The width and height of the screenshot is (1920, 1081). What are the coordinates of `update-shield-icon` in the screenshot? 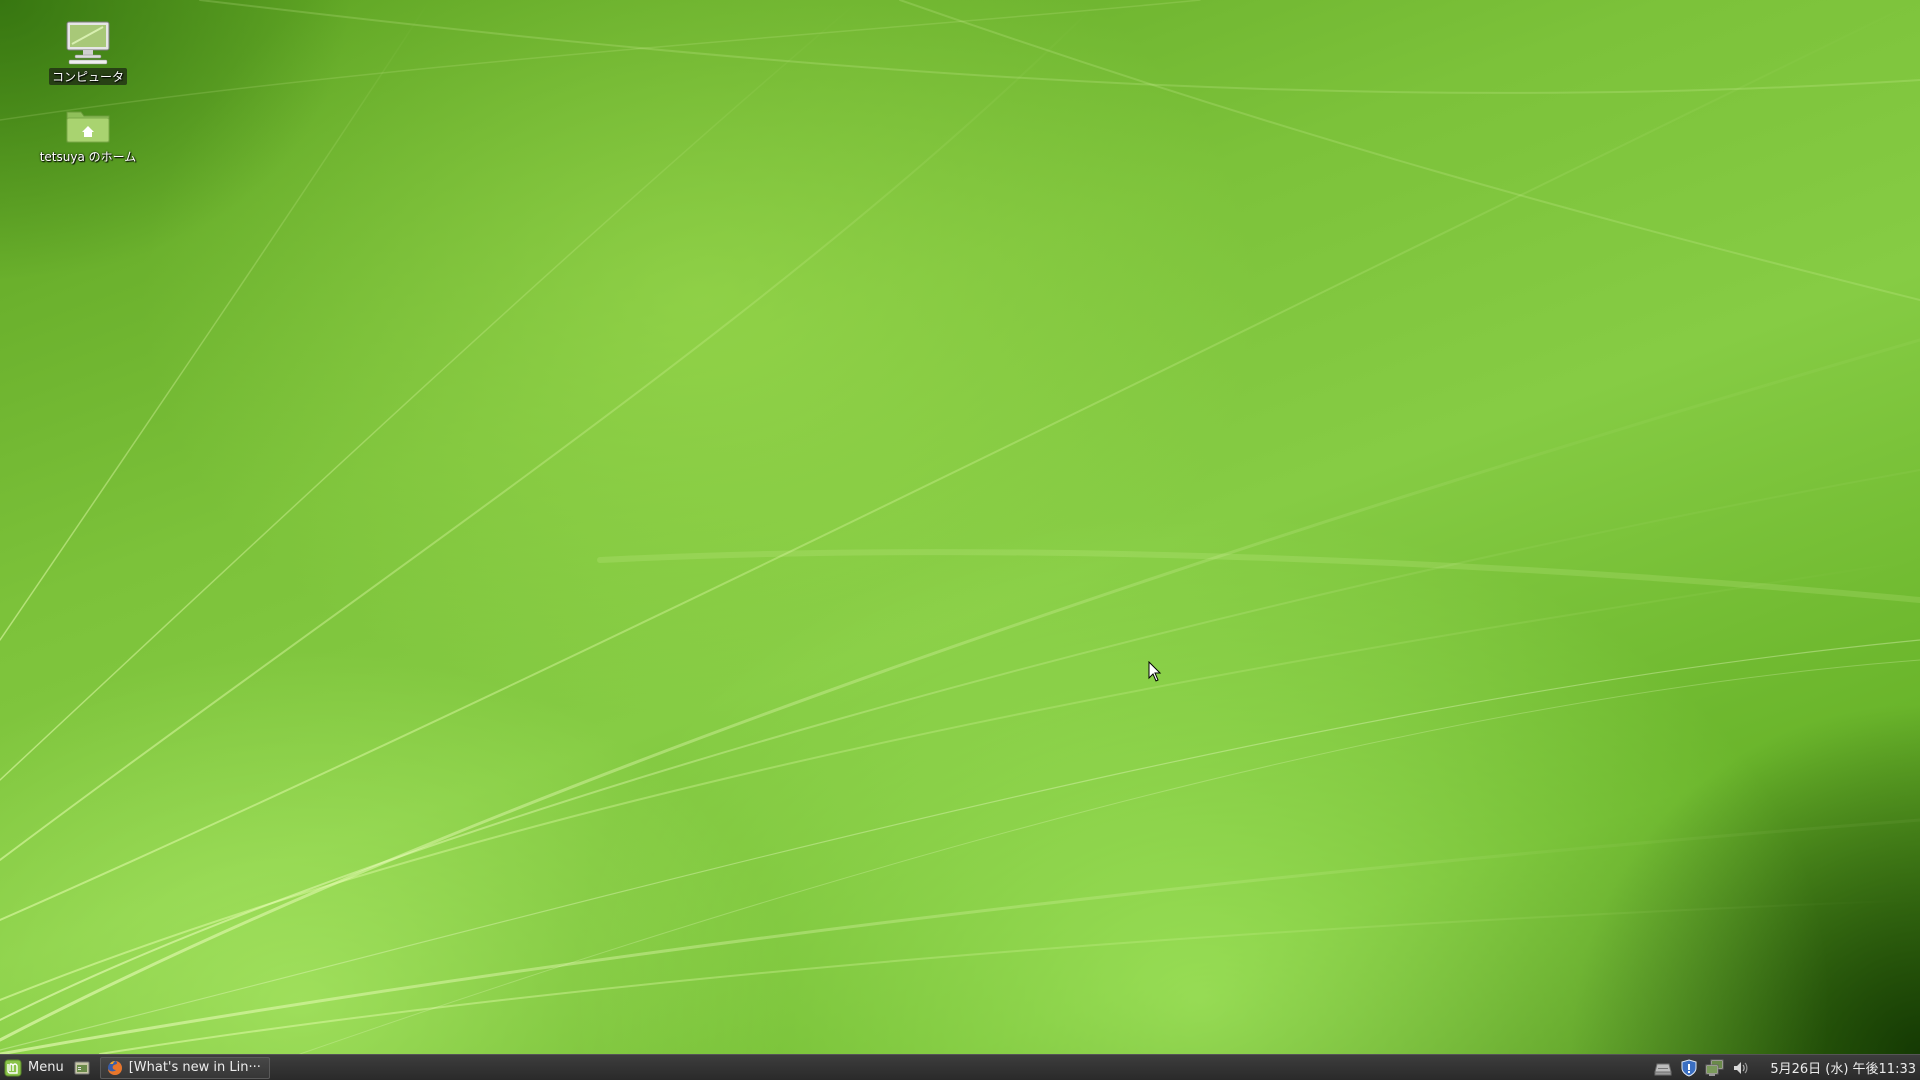 It's located at (1689, 1067).